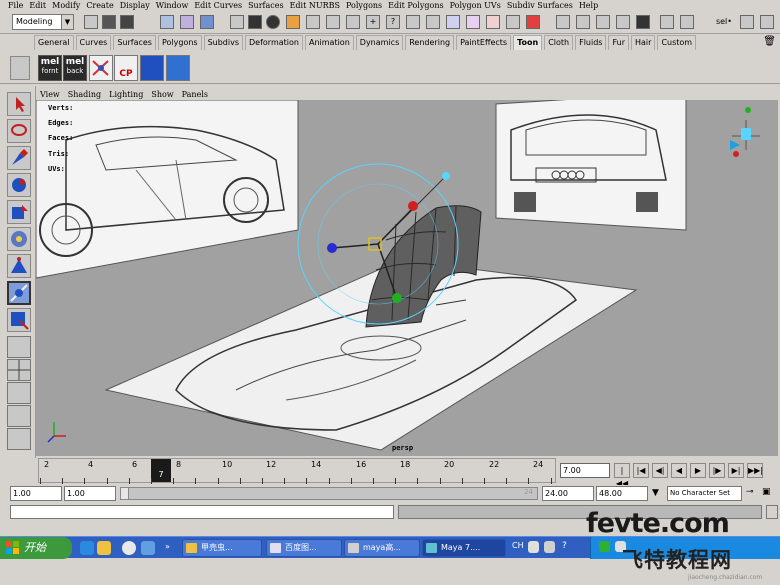  What do you see at coordinates (223, 42) in the screenshot?
I see `tab-subdivs: Subdivs` at bounding box center [223, 42].